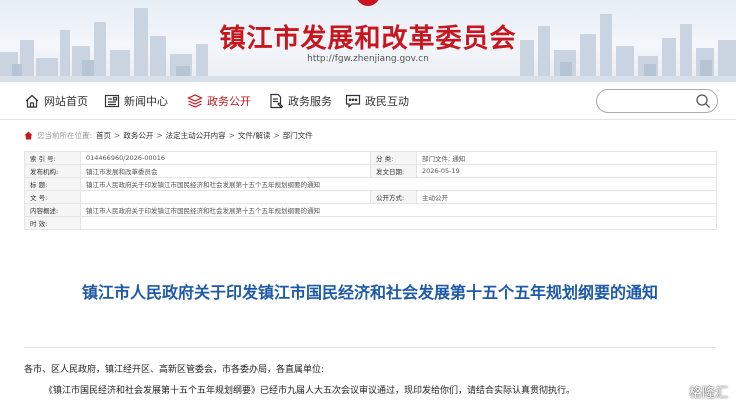 The height and width of the screenshot is (416, 736). I want to click on nav-item-open-government: 政务公开, so click(219, 101).